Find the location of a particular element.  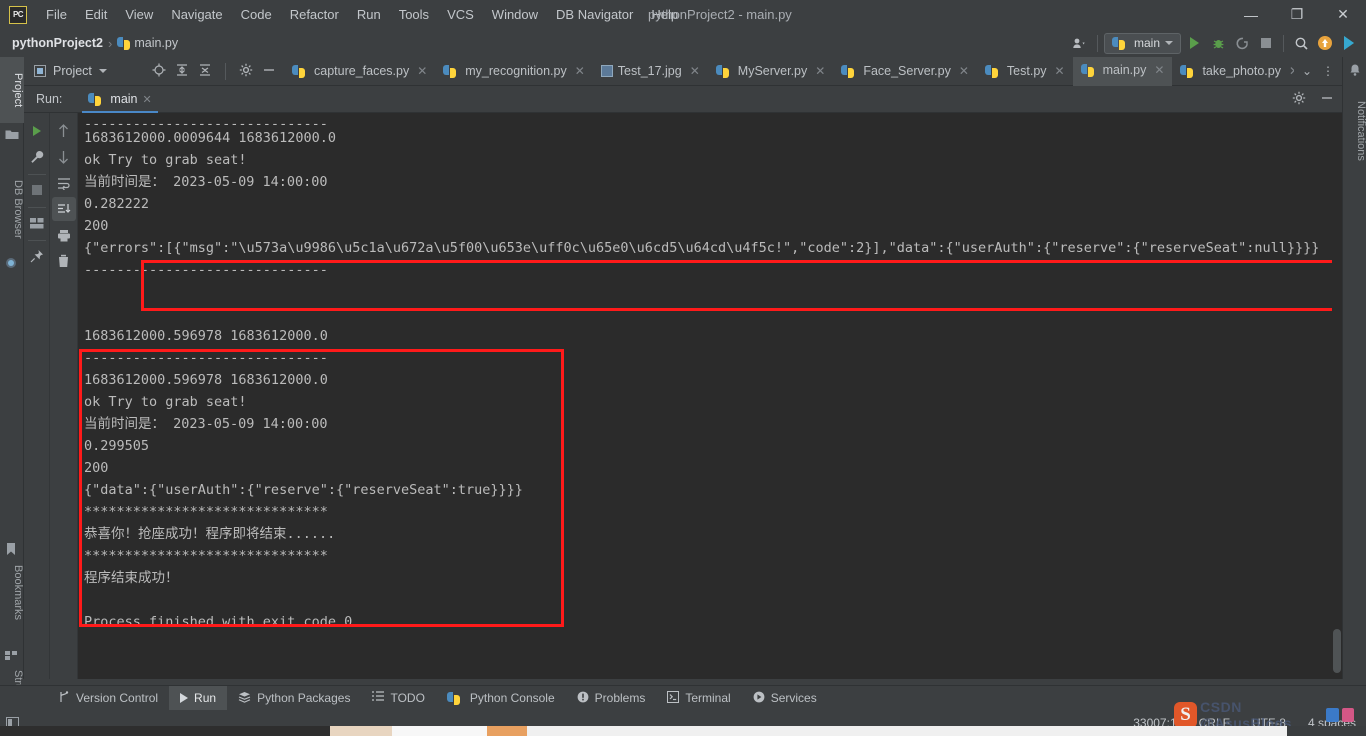

print-icon is located at coordinates (64, 235).